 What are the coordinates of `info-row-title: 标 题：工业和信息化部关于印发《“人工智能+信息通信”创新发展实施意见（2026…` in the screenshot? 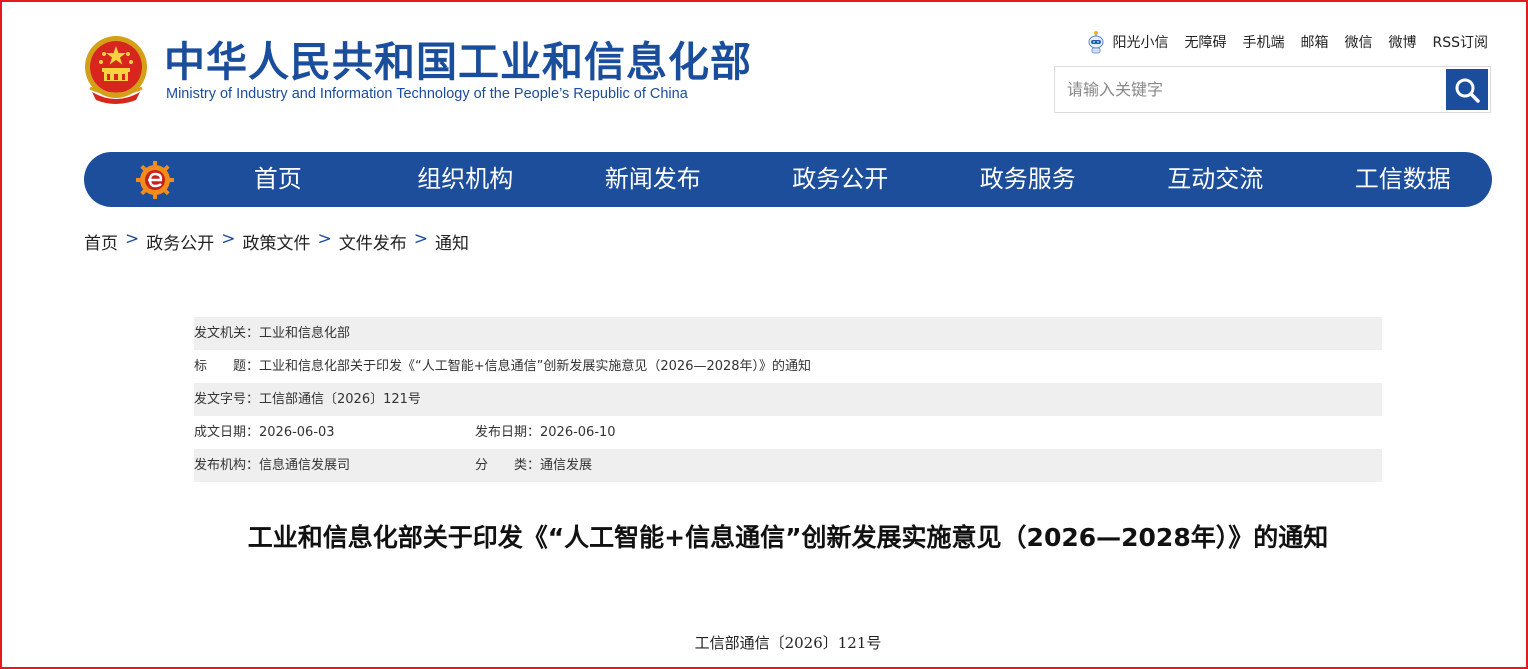 It's located at (788, 366).